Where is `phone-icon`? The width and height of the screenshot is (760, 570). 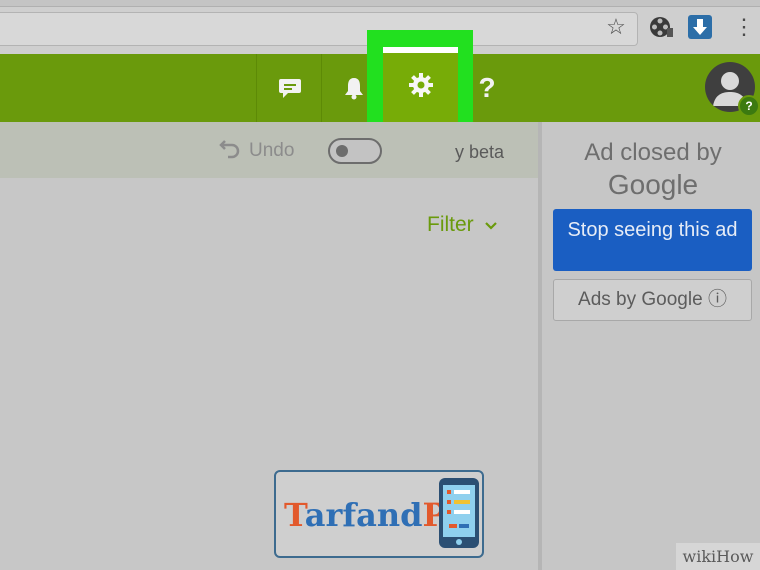 phone-icon is located at coordinates (459, 513).